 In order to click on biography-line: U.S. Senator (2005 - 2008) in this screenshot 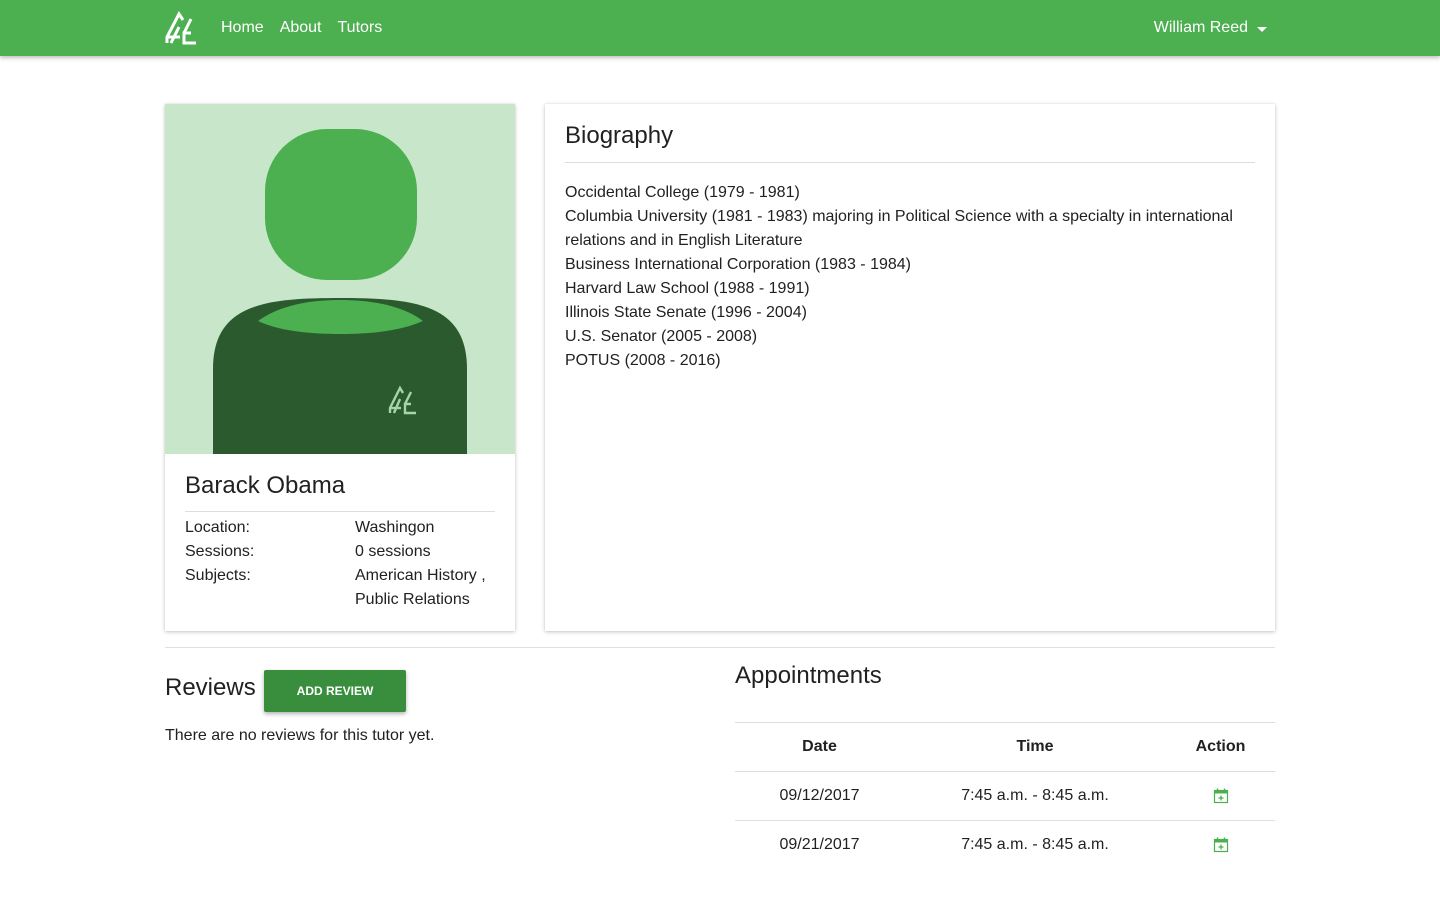, I will do `click(661, 336)`.